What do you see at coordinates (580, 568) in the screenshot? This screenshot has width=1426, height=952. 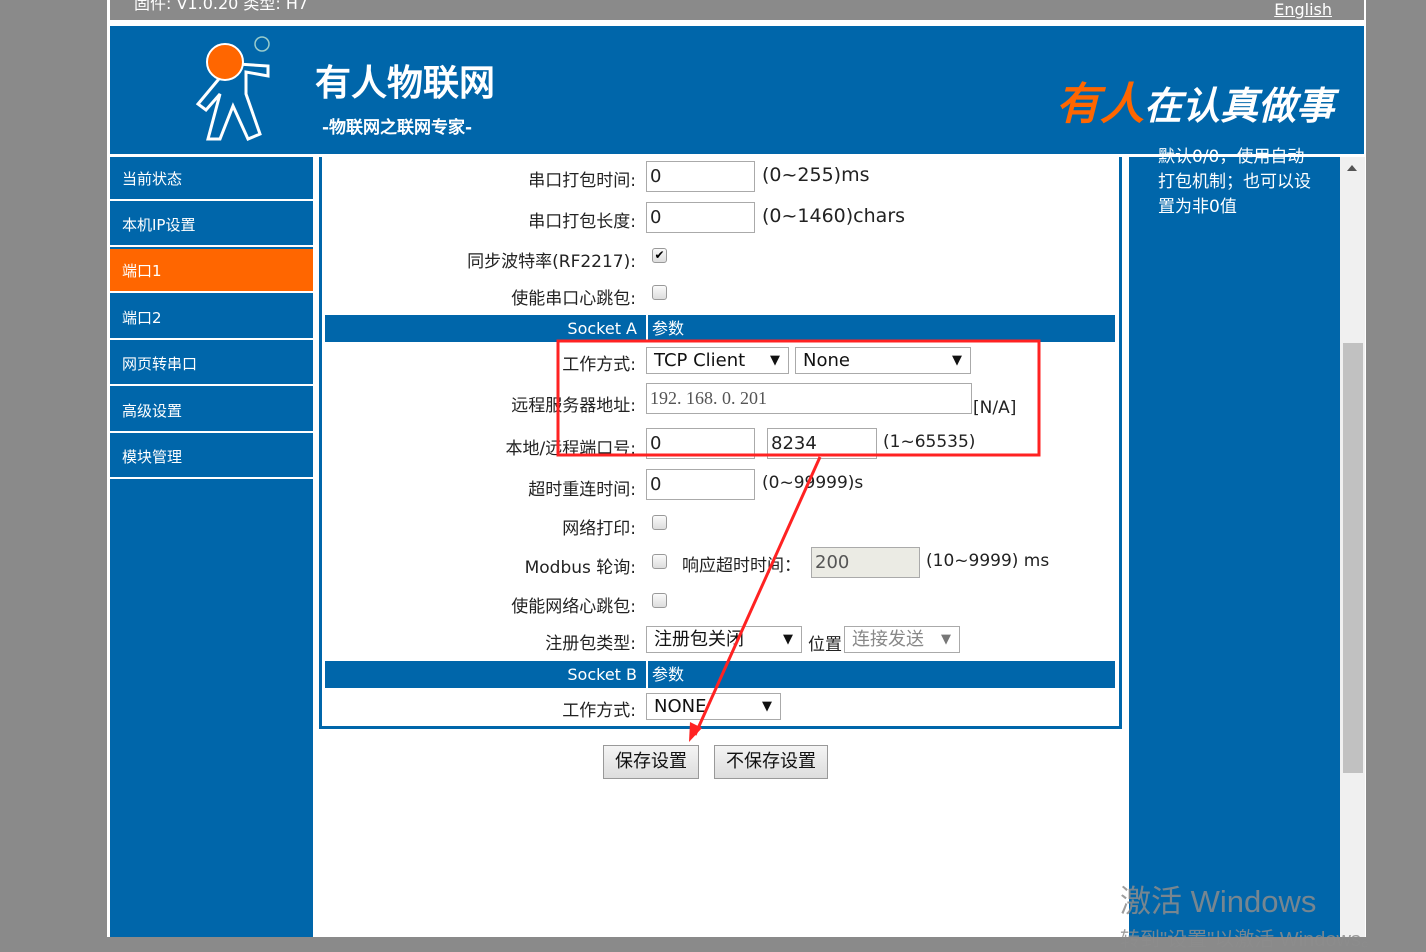 I see `modbus-label: Modbus 轮询:` at bounding box center [580, 568].